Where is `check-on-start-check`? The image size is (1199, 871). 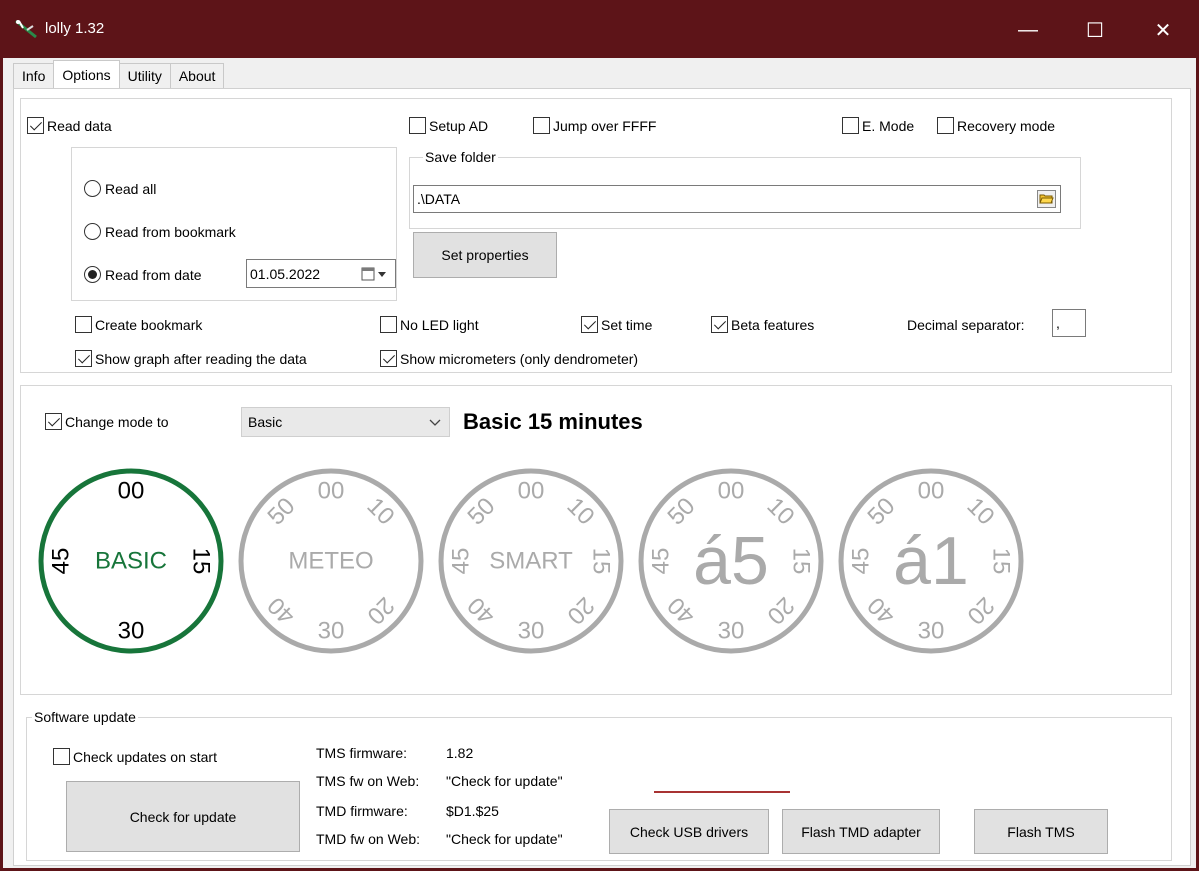 check-on-start-check is located at coordinates (61, 756).